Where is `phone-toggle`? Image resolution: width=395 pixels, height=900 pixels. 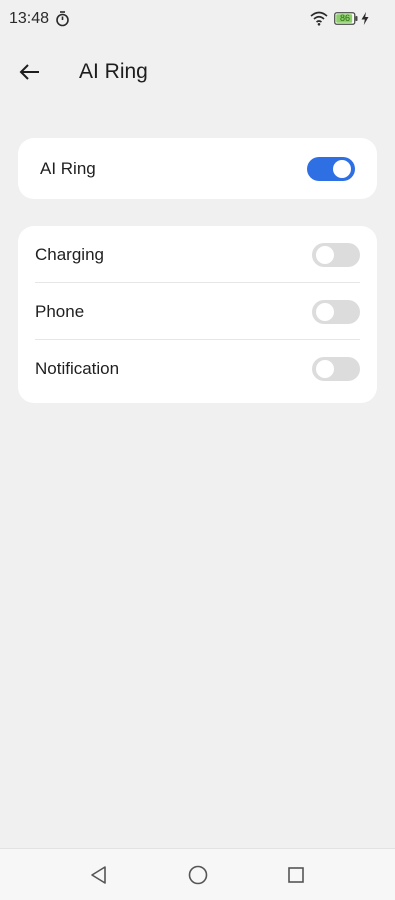 phone-toggle is located at coordinates (336, 311).